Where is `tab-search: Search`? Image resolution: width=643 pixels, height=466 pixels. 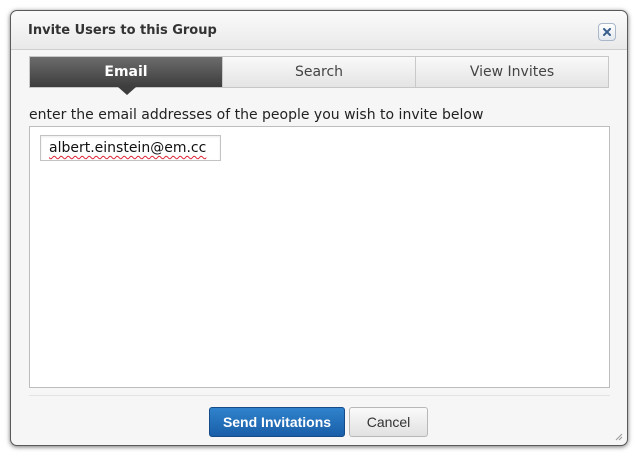 tab-search: Search is located at coordinates (318, 72).